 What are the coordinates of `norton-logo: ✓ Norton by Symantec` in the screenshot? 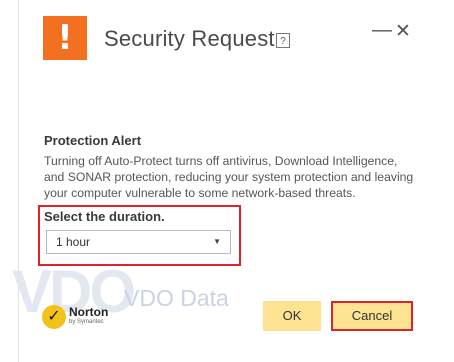 It's located at (79, 318).